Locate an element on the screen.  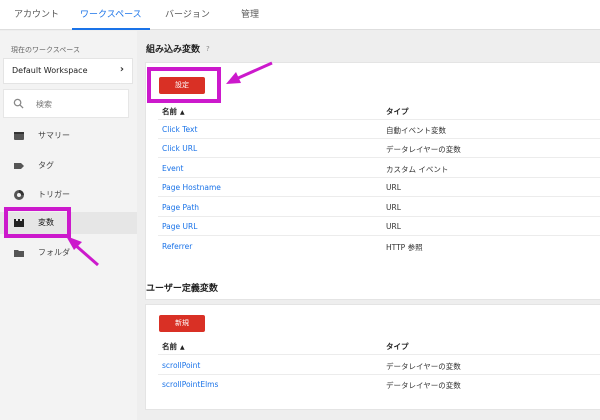
variable-type: HTTP 参照 is located at coordinates (404, 247).